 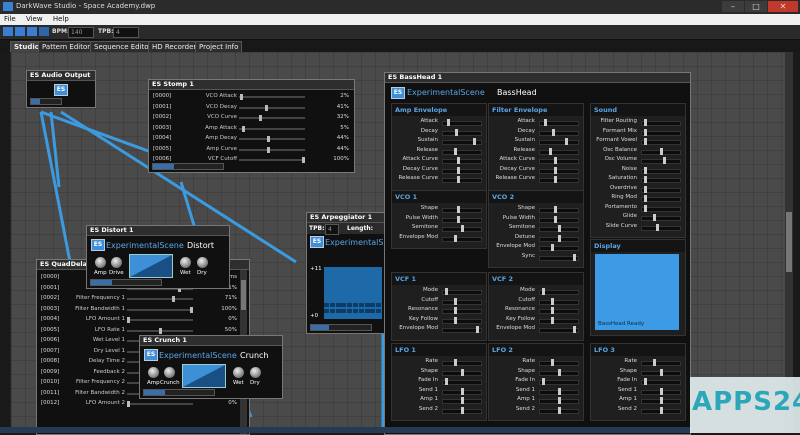 What do you see at coordinates (8, 31) in the screenshot?
I see `new-icon` at bounding box center [8, 31].